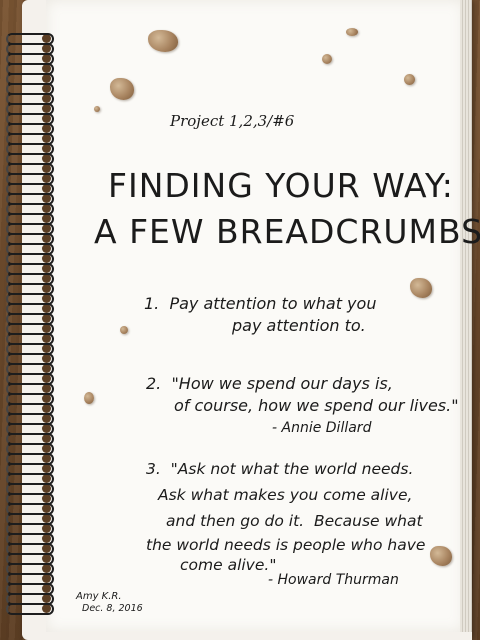  What do you see at coordinates (260, 303) in the screenshot?
I see `item-1-line-1: 1. Pay attention to what you` at bounding box center [260, 303].